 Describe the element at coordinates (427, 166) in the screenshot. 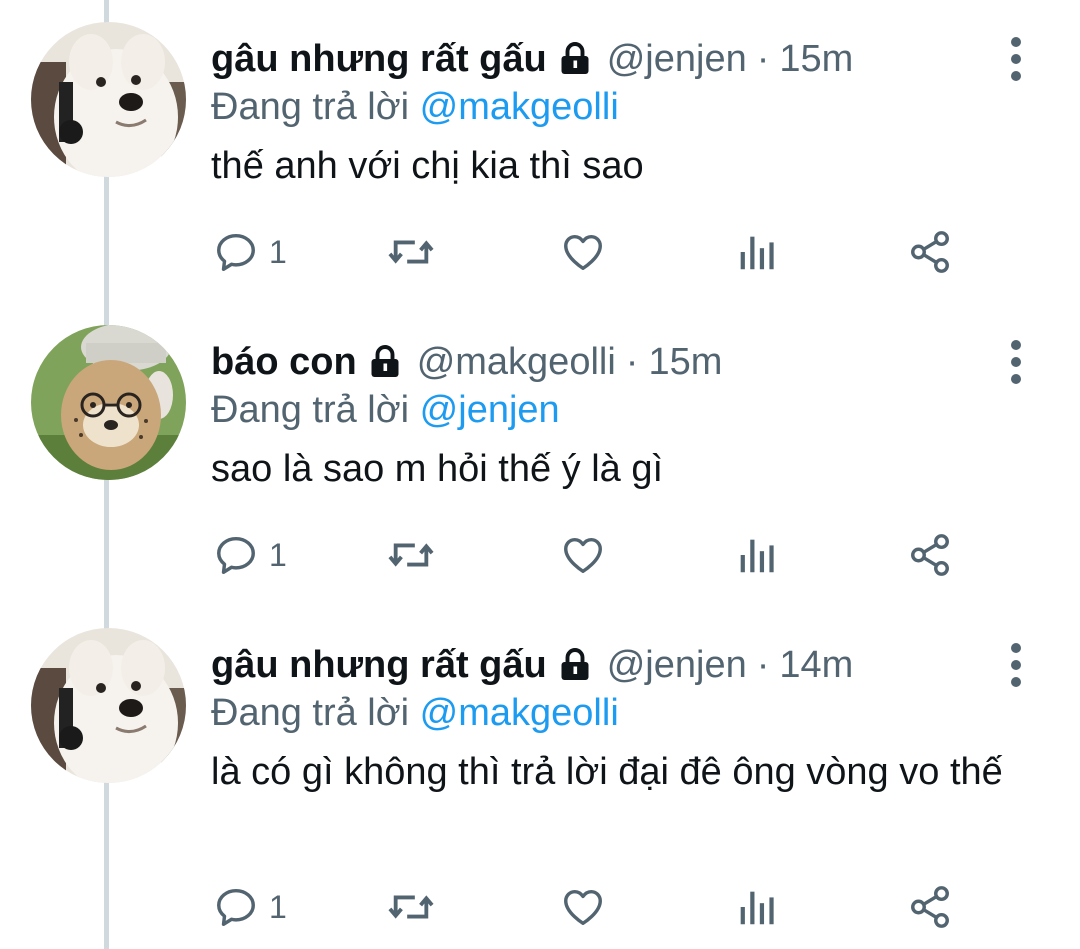

I see `tweet-text: thế anh với chị kia thì sao` at that location.